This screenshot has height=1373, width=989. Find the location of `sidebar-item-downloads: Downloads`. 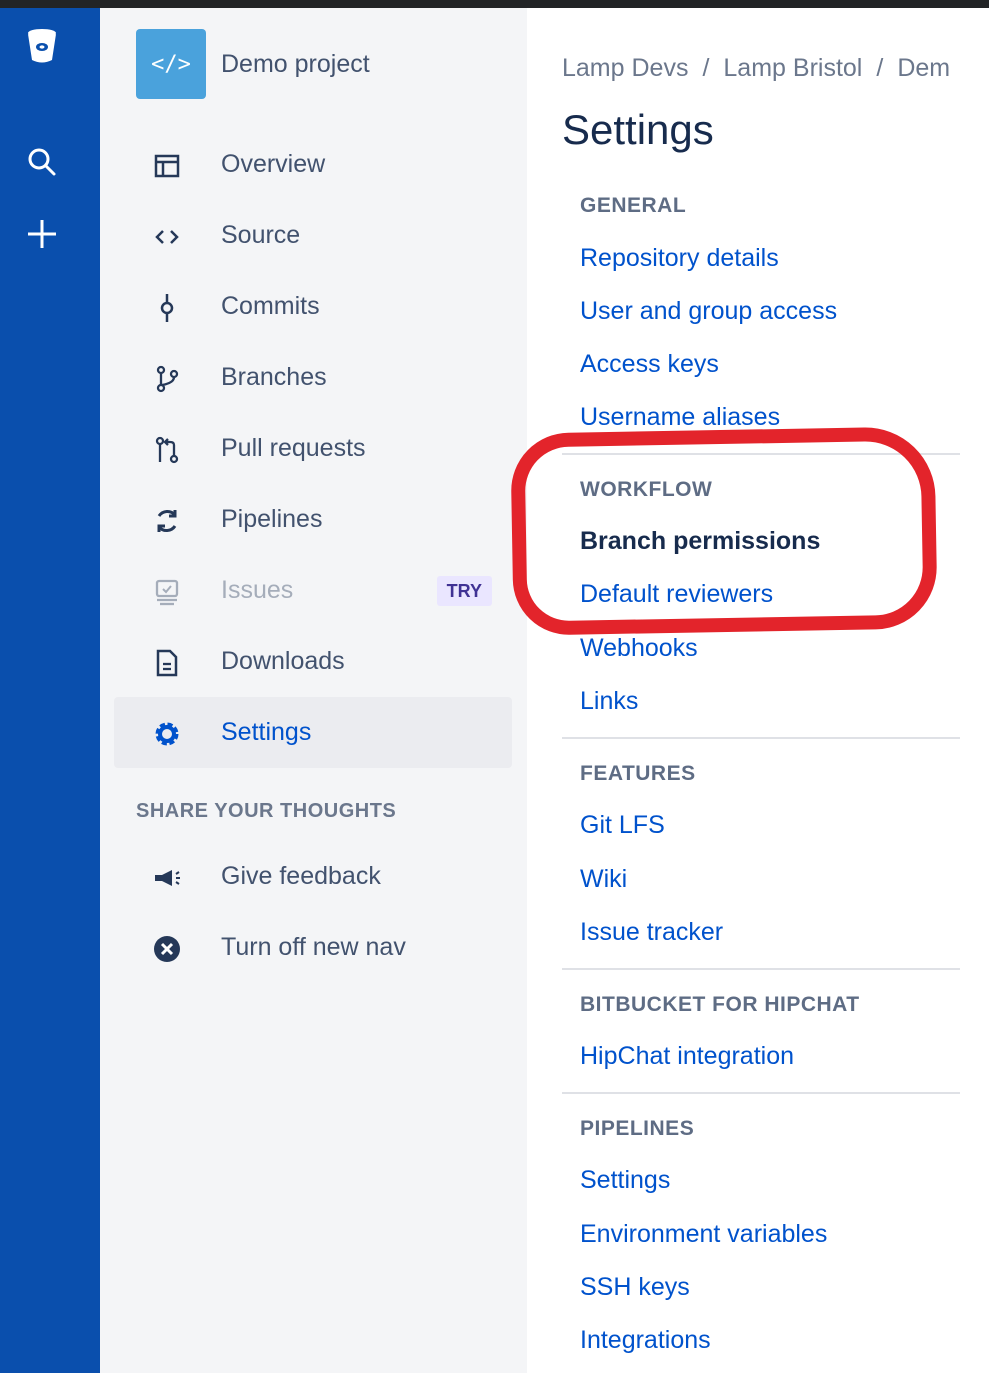

sidebar-item-downloads: Downloads is located at coordinates (313, 661).